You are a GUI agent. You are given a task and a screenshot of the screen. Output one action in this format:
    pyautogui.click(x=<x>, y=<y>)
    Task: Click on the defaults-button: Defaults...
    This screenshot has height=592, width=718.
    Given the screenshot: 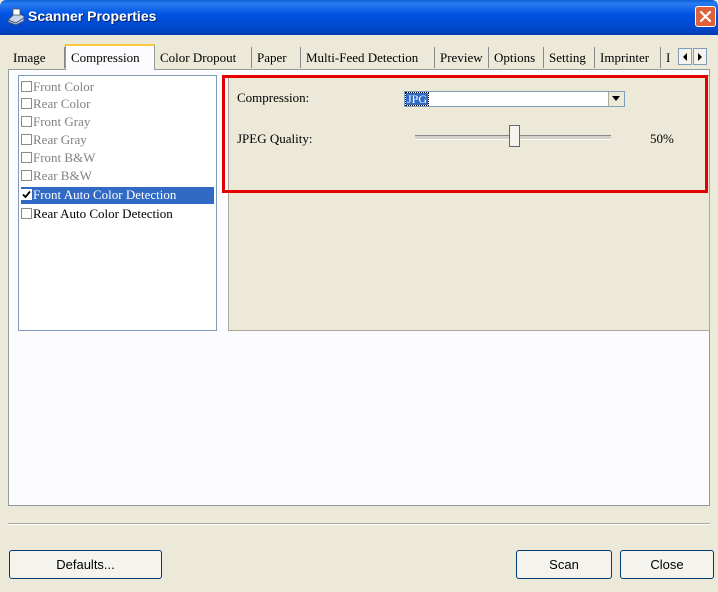 What is the action you would take?
    pyautogui.click(x=85, y=564)
    